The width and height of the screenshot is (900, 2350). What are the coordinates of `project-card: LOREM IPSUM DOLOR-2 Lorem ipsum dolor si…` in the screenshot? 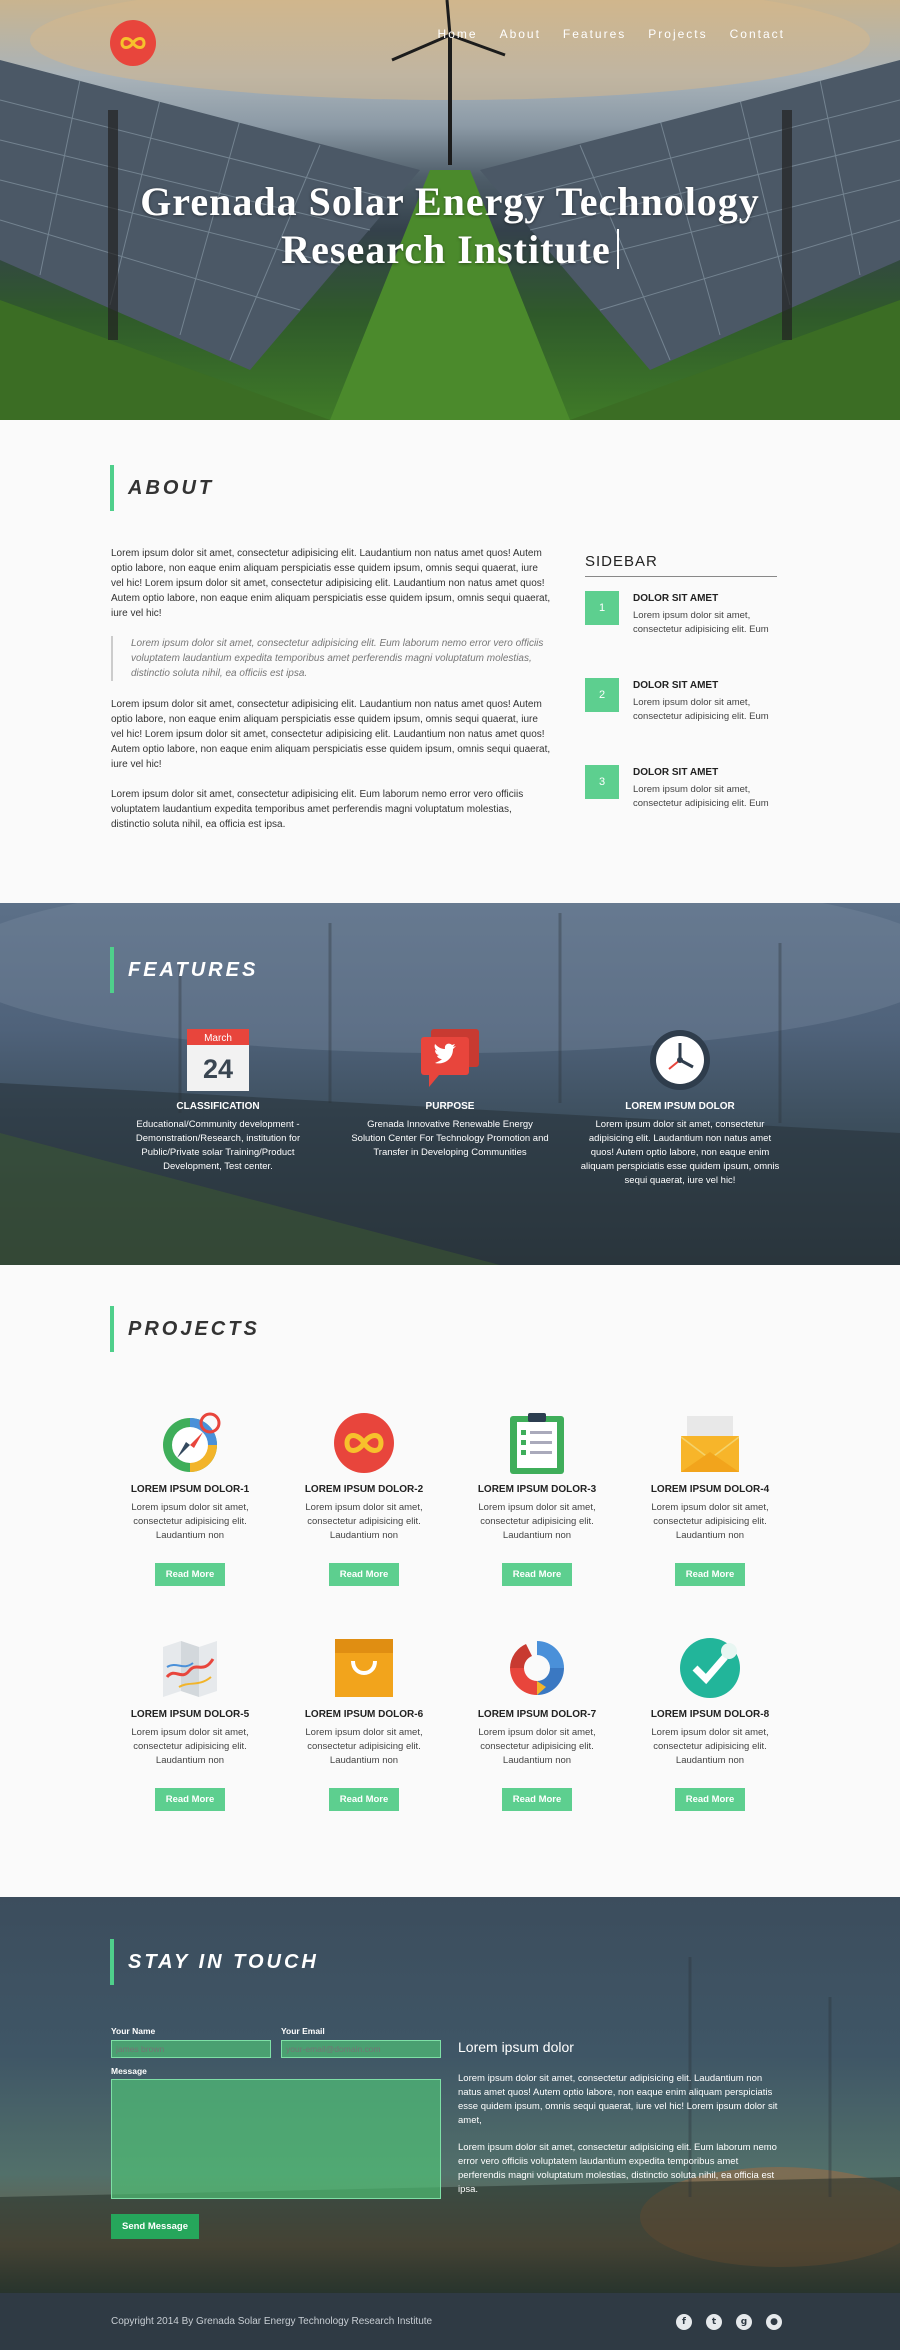 It's located at (364, 1499).